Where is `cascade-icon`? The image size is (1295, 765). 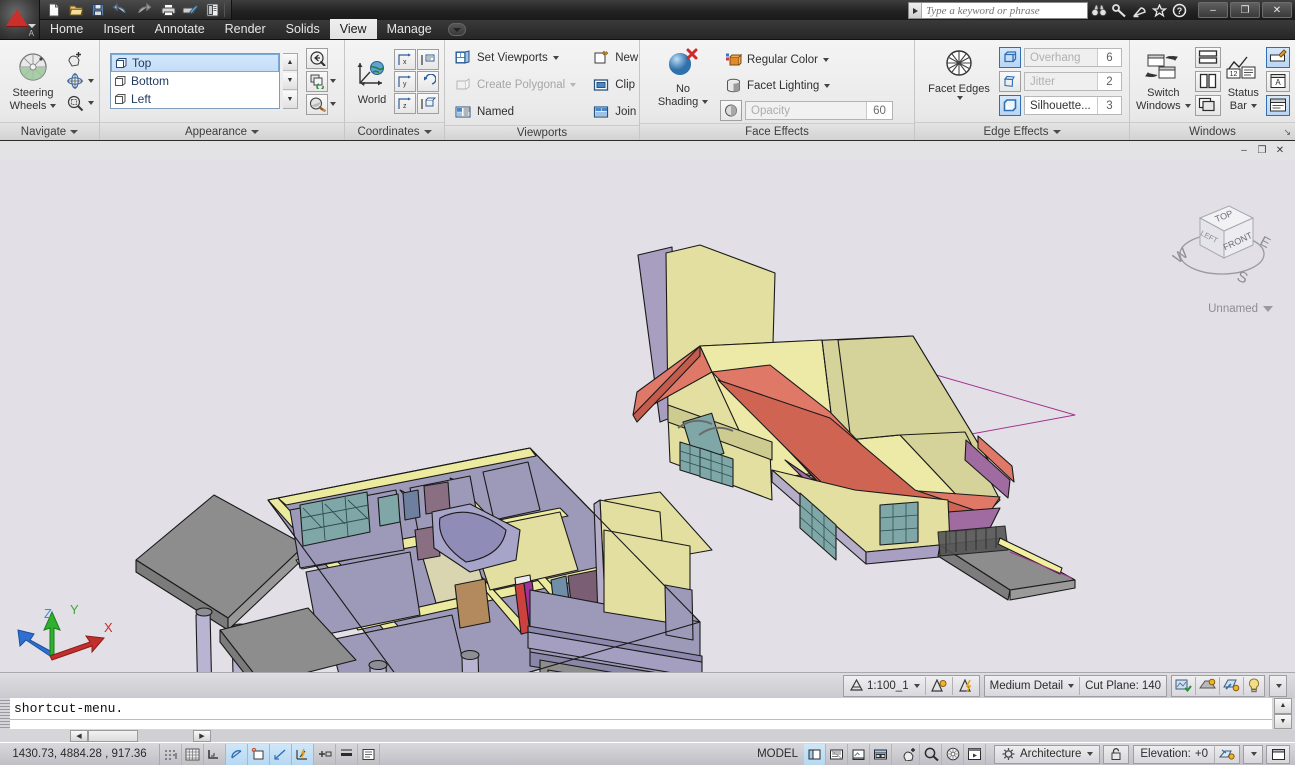 cascade-icon is located at coordinates (1207, 105).